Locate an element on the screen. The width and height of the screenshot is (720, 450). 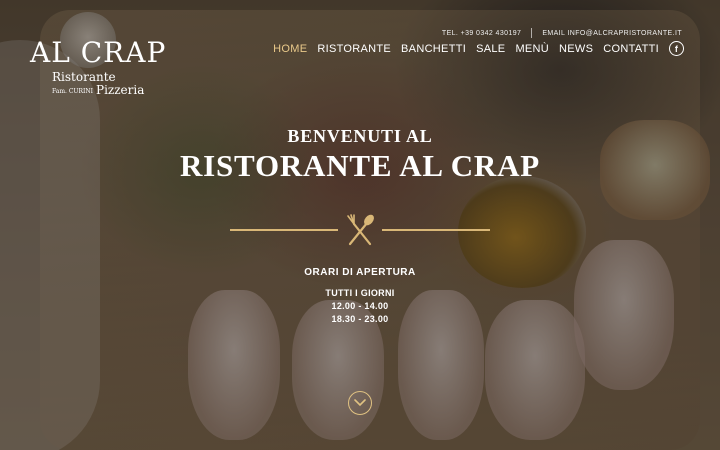
opening-hours-lunch: 12.00 - 14.00 is located at coordinates (360, 306).